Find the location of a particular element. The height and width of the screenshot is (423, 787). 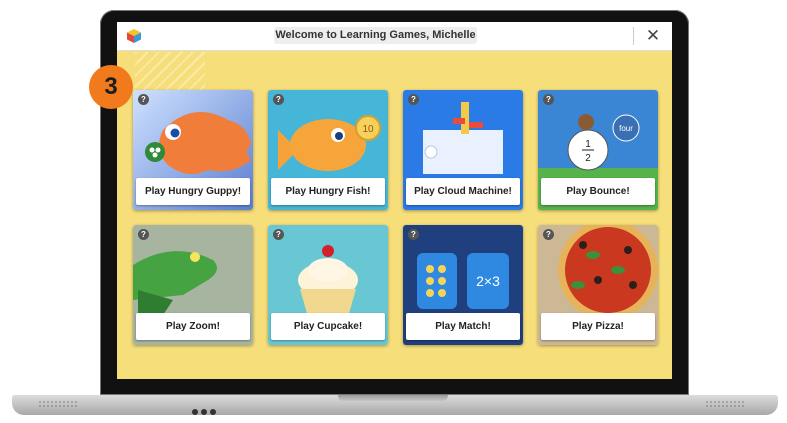

close-button: ✕ is located at coordinates (653, 36).